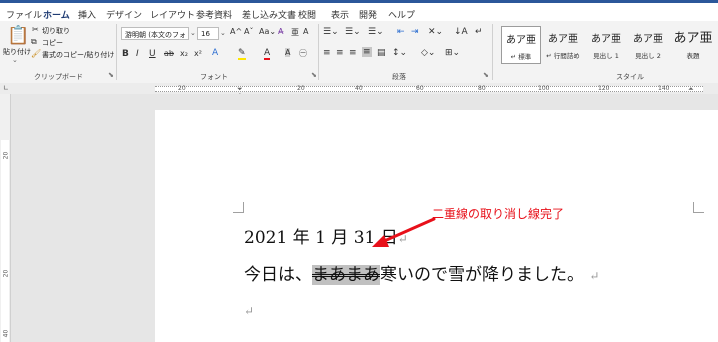 This screenshot has width=718, height=342. I want to click on copy-icon: ⧉, so click(34, 42).